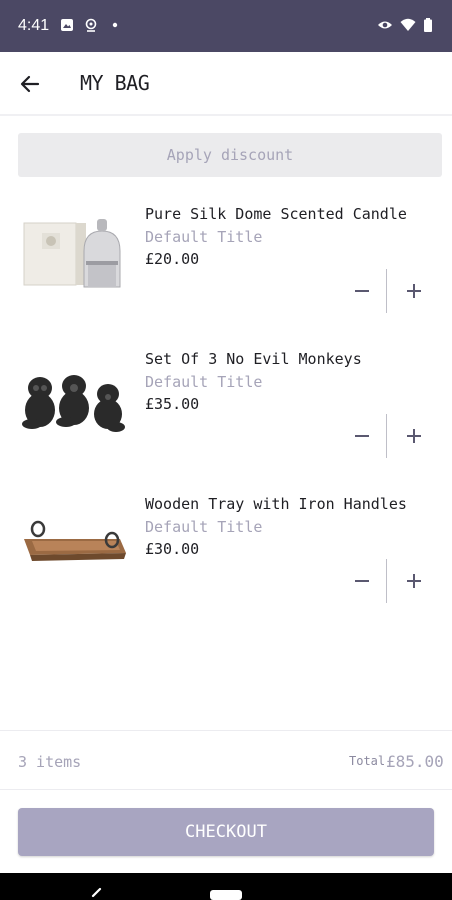  I want to click on battery-icon, so click(428, 25).